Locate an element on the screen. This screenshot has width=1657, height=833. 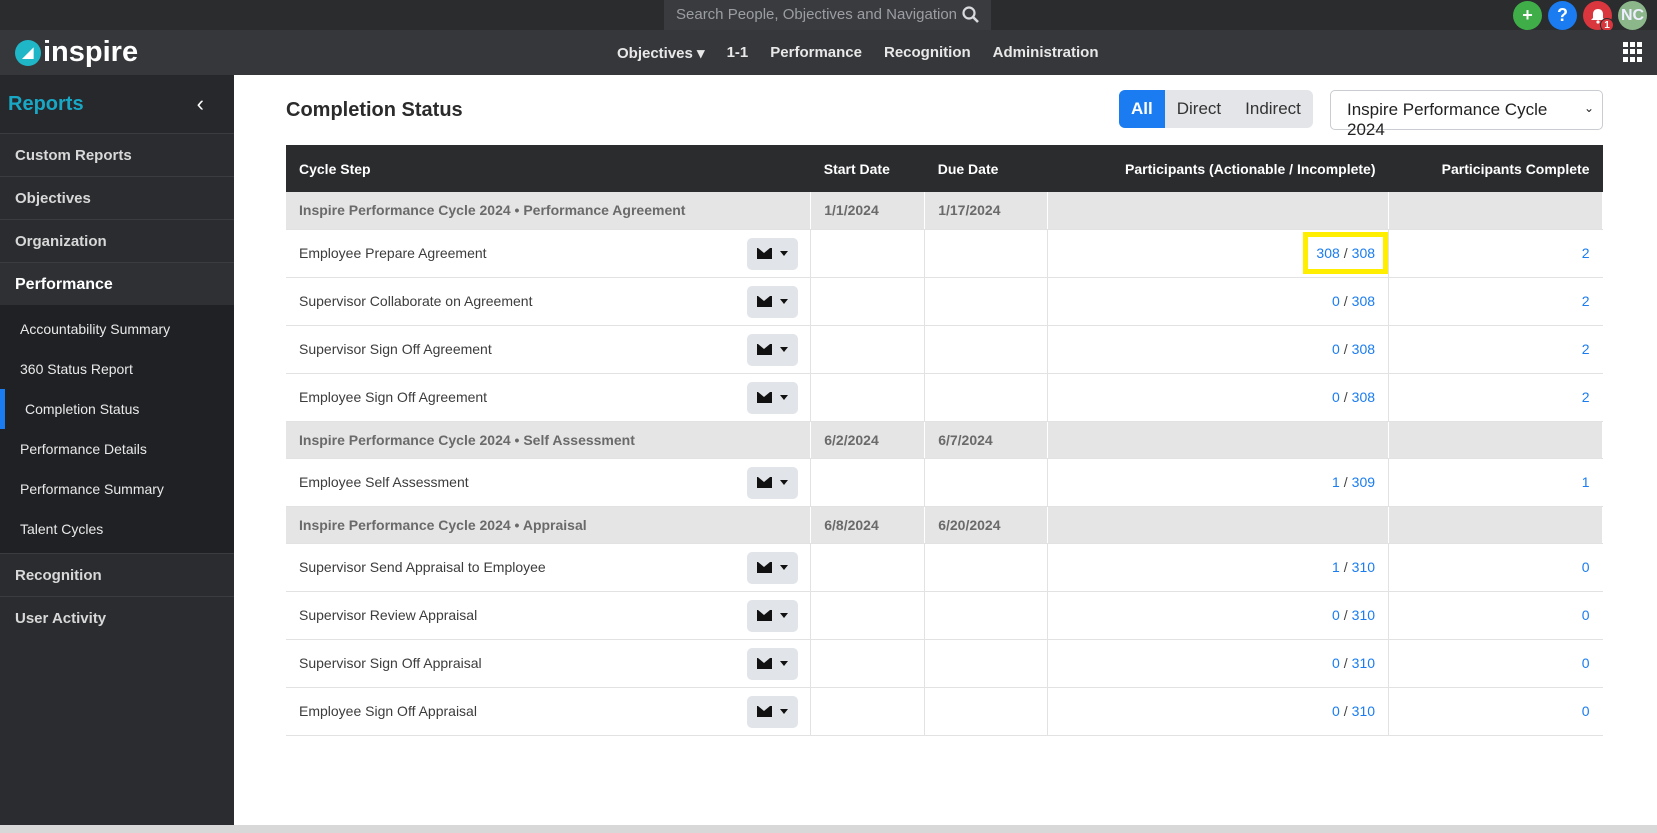
complete-link: 1 is located at coordinates (1586, 482).